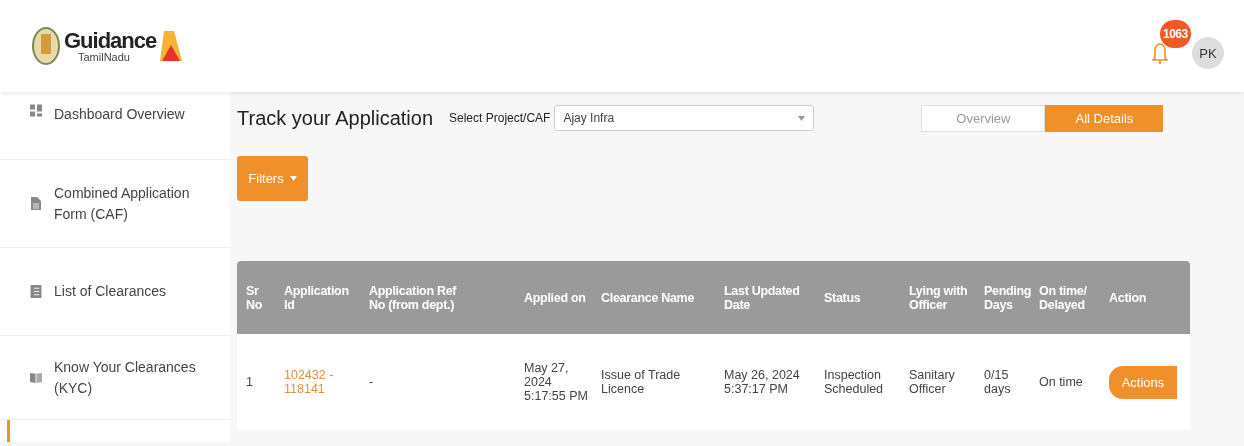  What do you see at coordinates (1063, 297) in the screenshot?
I see `column-header: On time/ Delayed` at bounding box center [1063, 297].